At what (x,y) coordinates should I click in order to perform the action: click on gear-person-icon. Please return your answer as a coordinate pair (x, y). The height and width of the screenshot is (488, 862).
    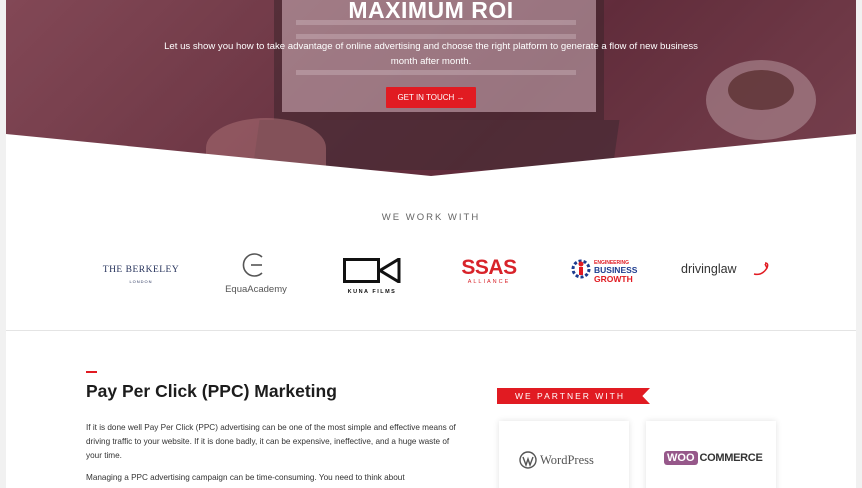
    Looking at the image, I should click on (581, 269).